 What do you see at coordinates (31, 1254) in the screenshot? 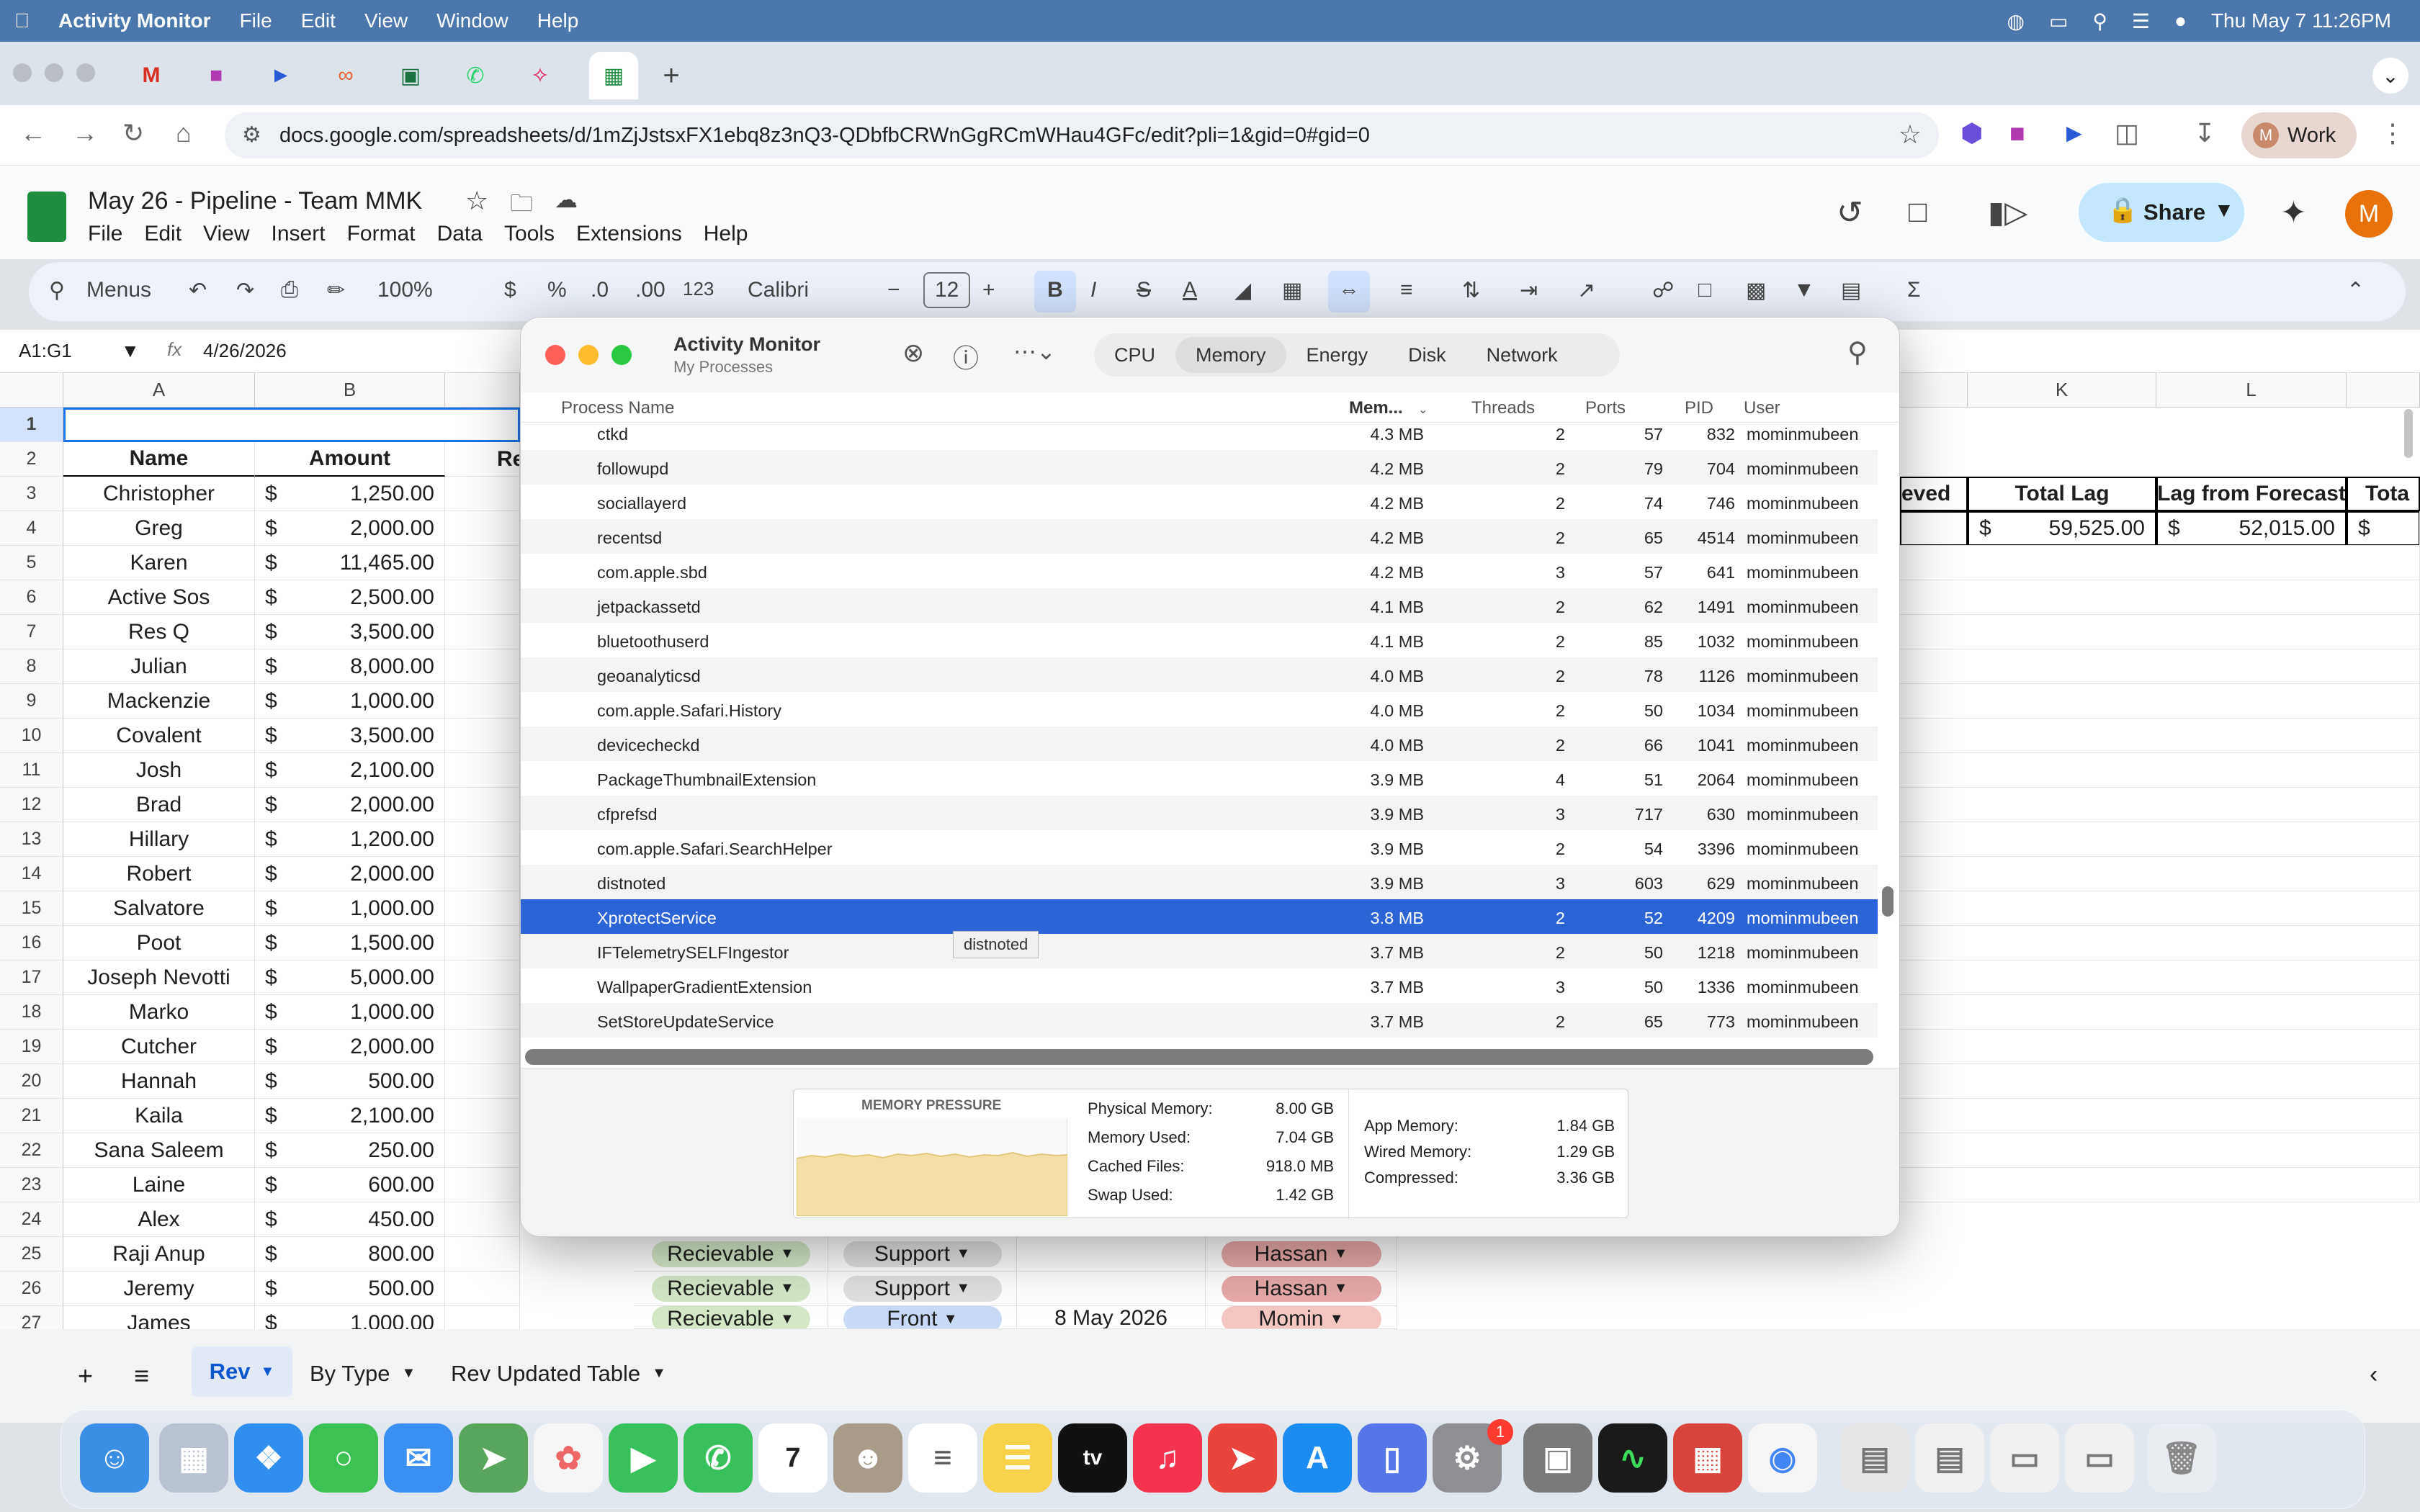
I see `row-header: 25` at bounding box center [31, 1254].